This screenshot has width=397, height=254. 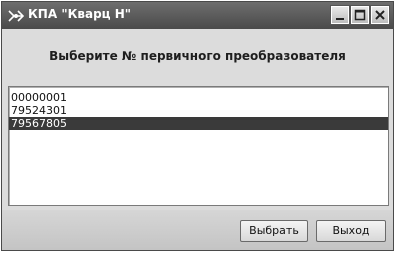 I want to click on close-icon, so click(x=380, y=15).